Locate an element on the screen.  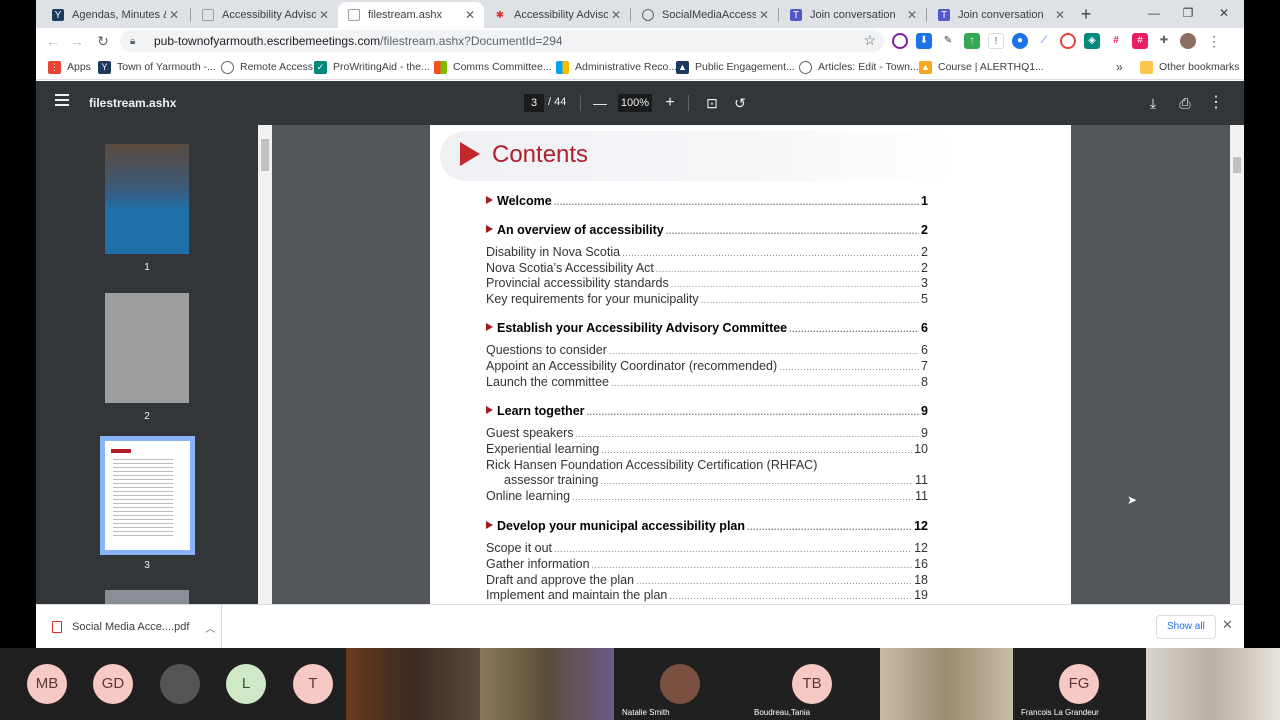
menu-icon: ⋮ is located at coordinates (1214, 41).